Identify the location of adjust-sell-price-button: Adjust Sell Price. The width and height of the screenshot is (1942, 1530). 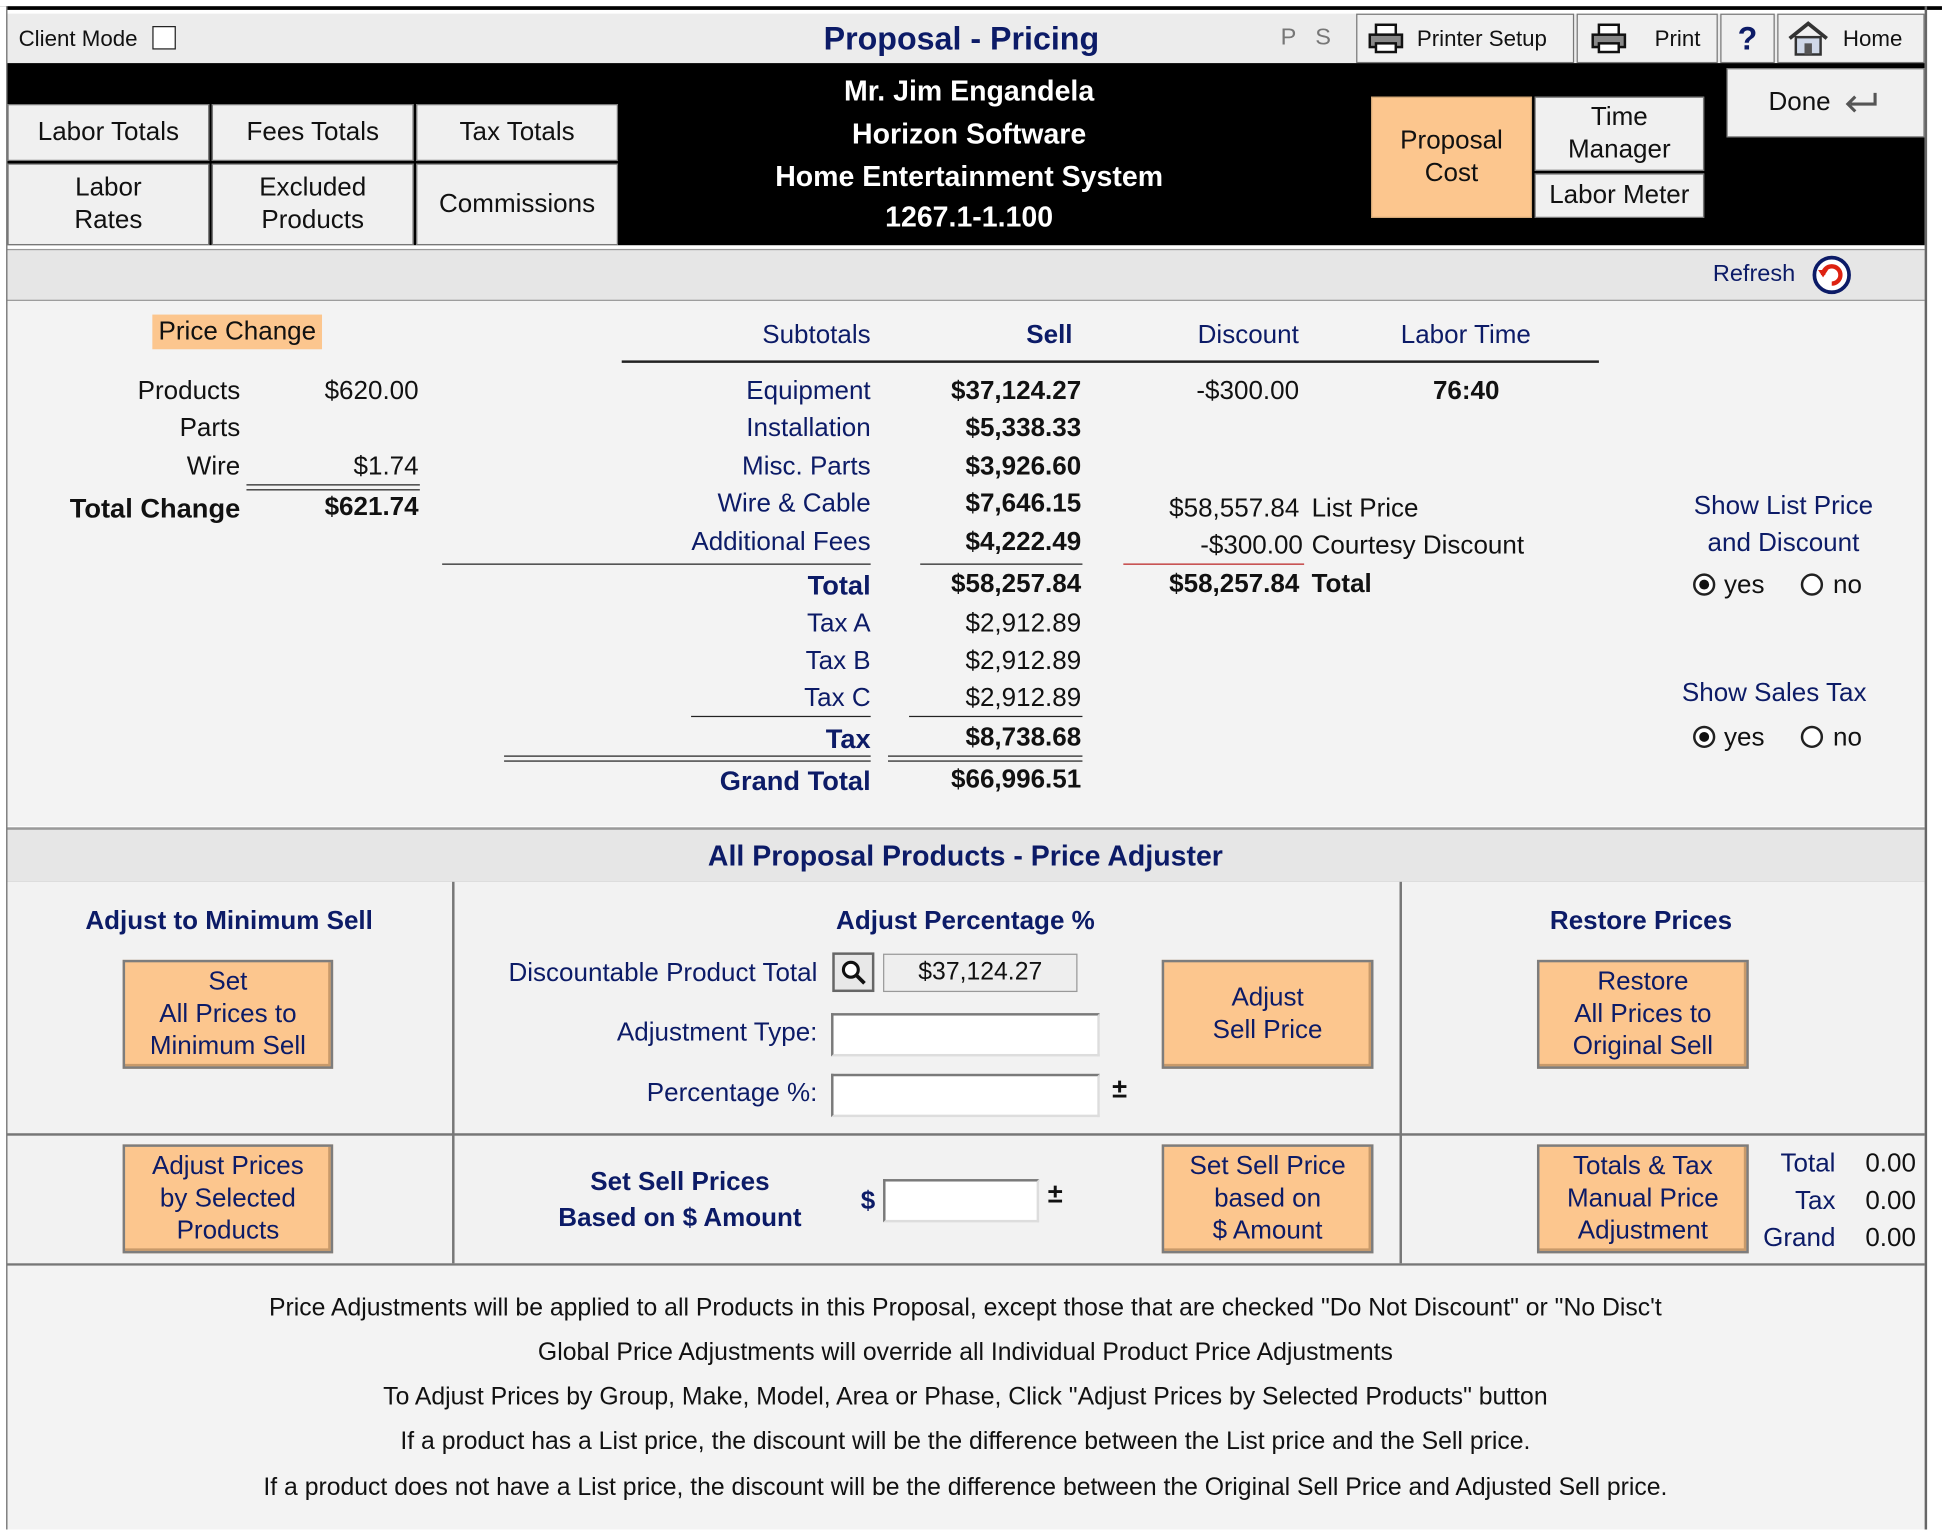
(1267, 1014).